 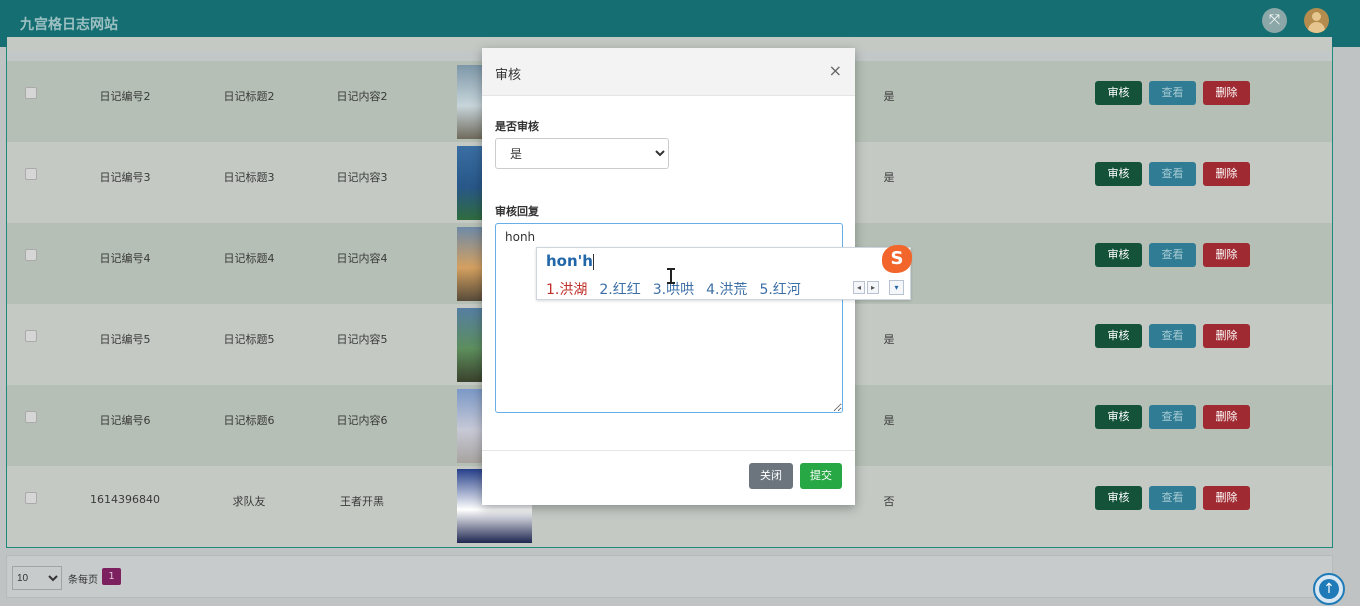 I want to click on pager: 10 条每页 1, so click(x=669, y=576).